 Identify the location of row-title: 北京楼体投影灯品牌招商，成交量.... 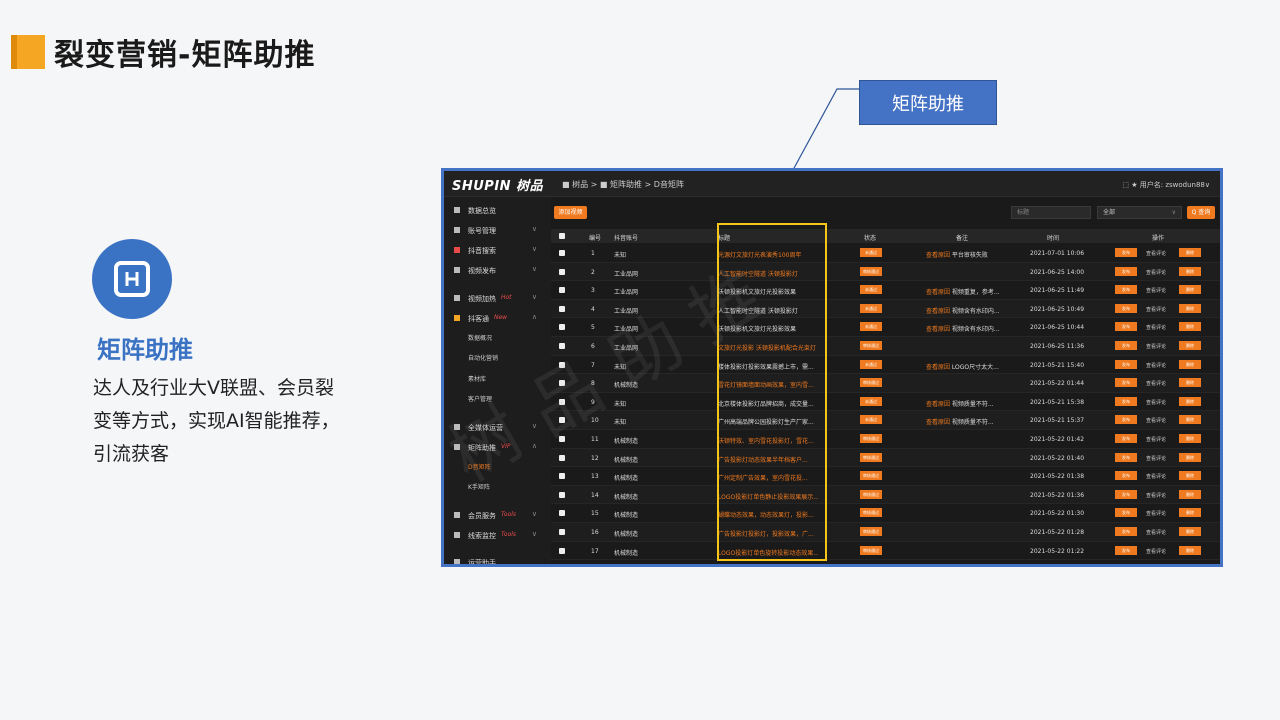
(768, 403).